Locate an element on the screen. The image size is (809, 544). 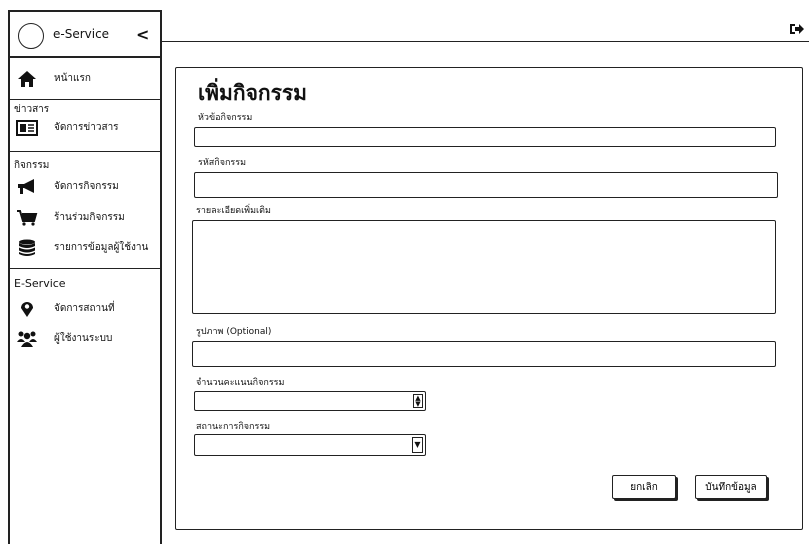
details-label: รายละเอียดเพิ่มเติม is located at coordinates (233, 211).